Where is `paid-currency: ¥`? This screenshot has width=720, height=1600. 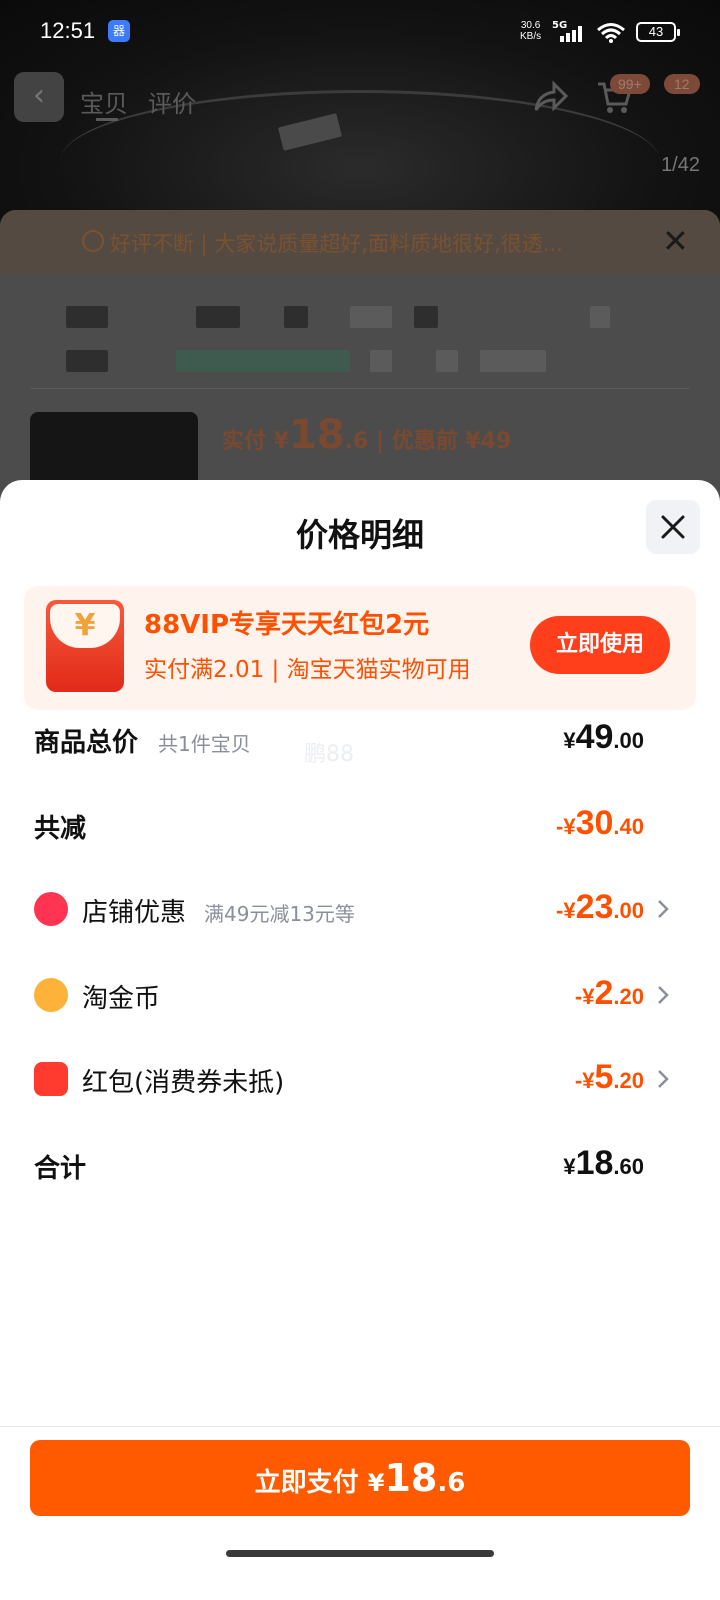 paid-currency: ¥ is located at coordinates (281, 441).